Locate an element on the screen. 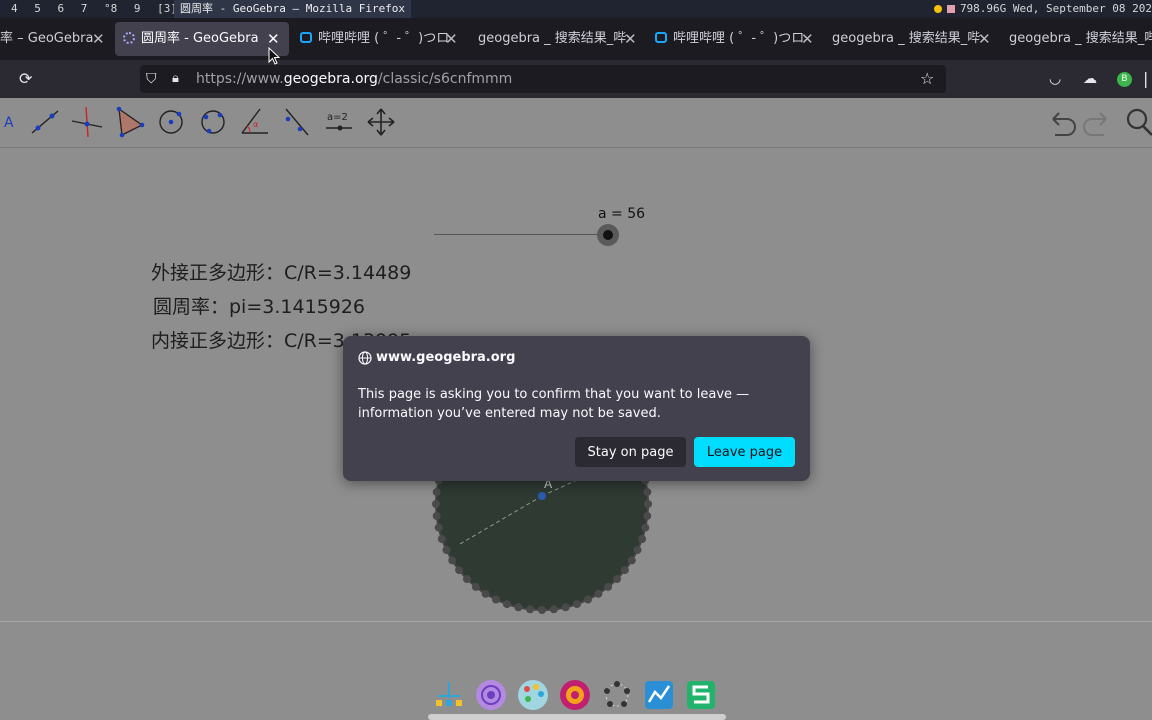  angle-tool-button: α is located at coordinates (255, 122).